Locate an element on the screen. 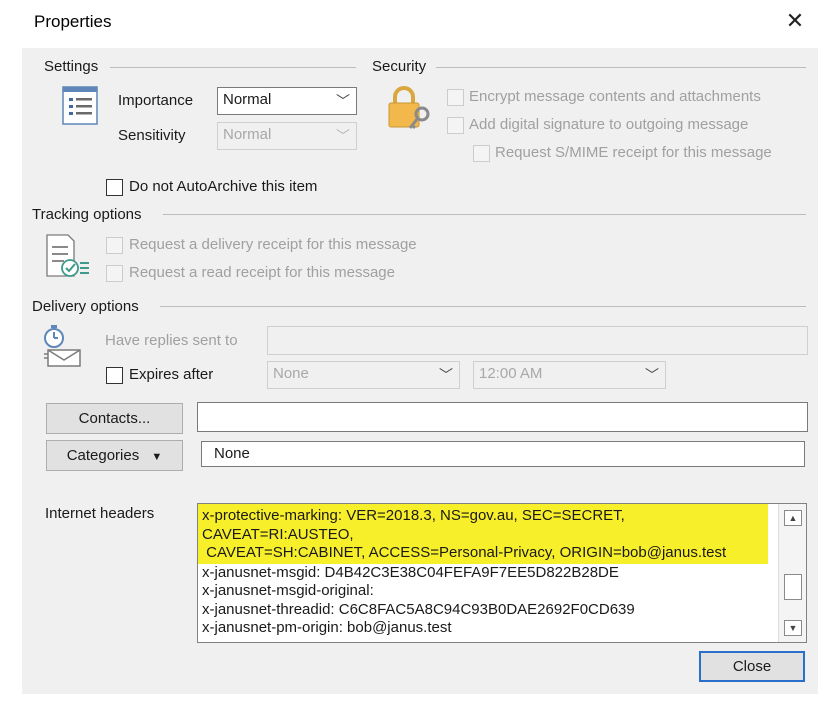 This screenshot has width=832, height=704. scroll-up-icon: ▲ is located at coordinates (793, 518).